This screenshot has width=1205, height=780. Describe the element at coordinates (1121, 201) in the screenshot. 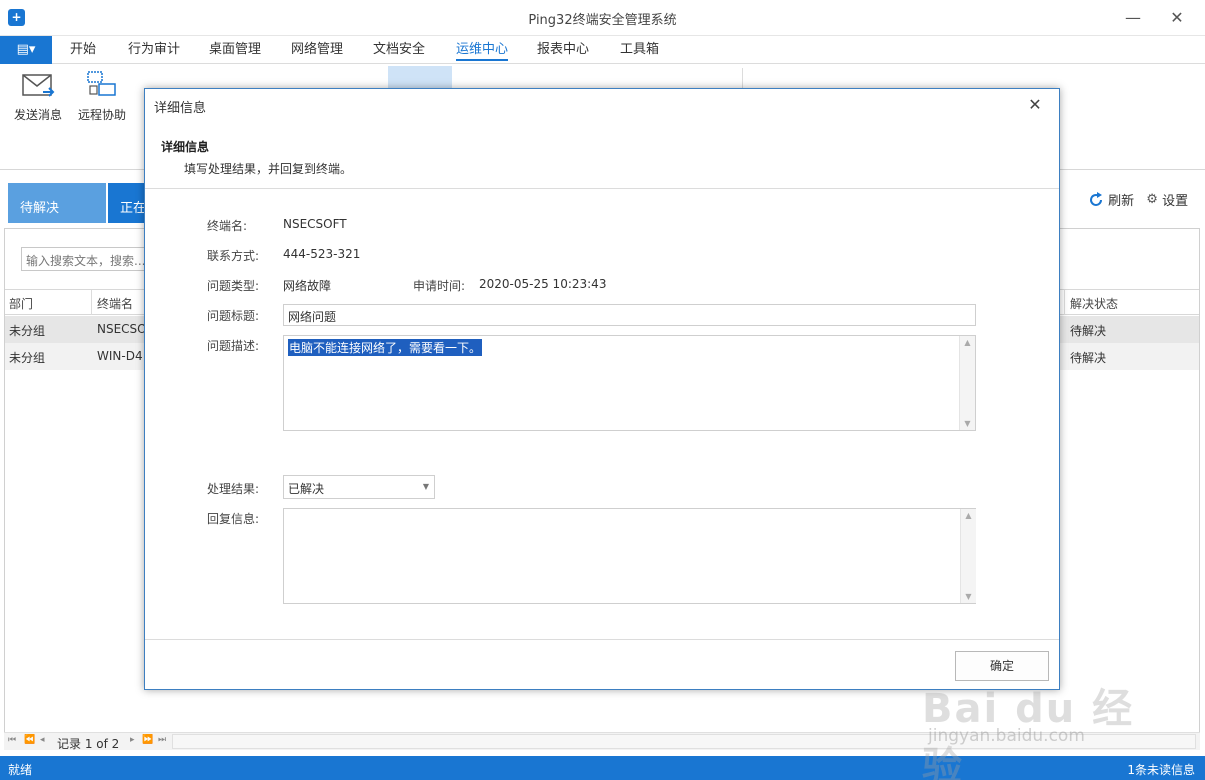

I see `refresh-label: 刷新` at that location.